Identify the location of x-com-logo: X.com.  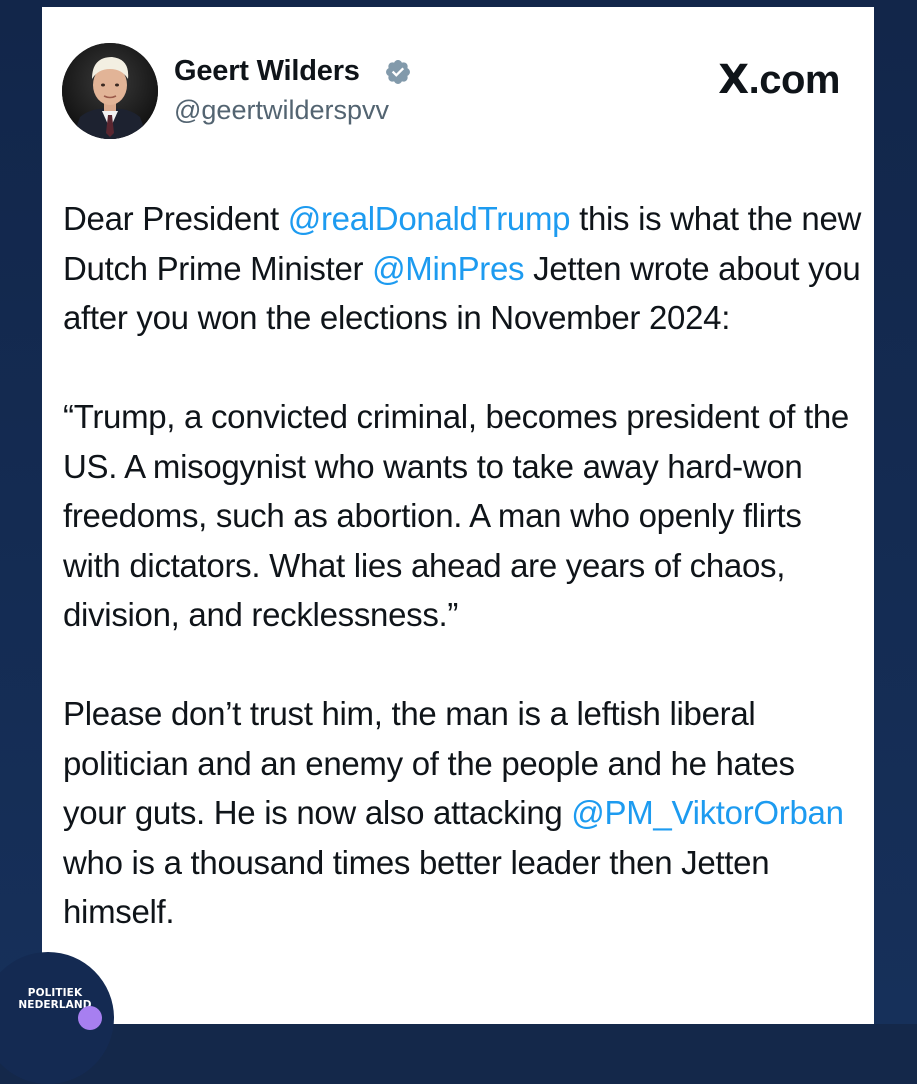
(779, 80).